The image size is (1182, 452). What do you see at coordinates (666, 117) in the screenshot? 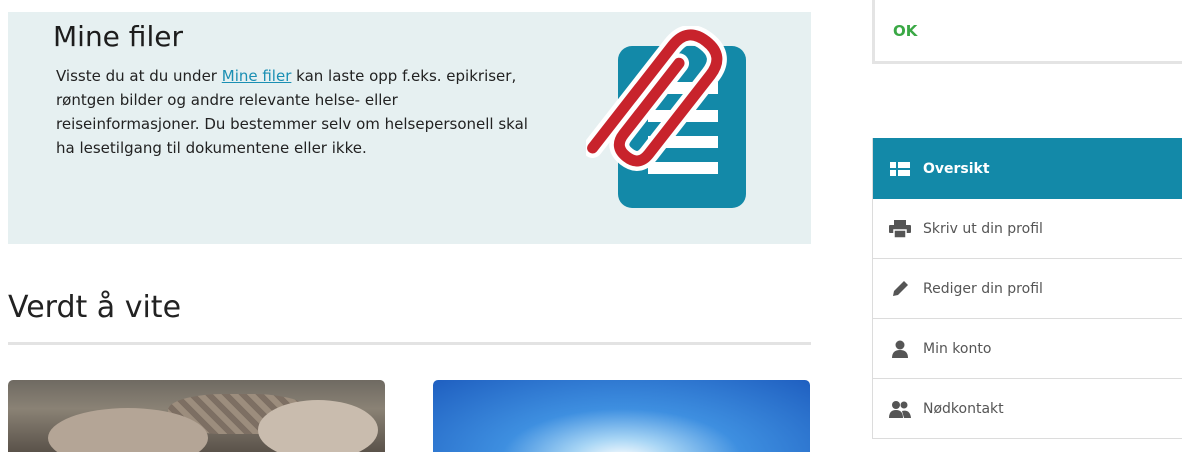
I see `paperclip-document-icon` at bounding box center [666, 117].